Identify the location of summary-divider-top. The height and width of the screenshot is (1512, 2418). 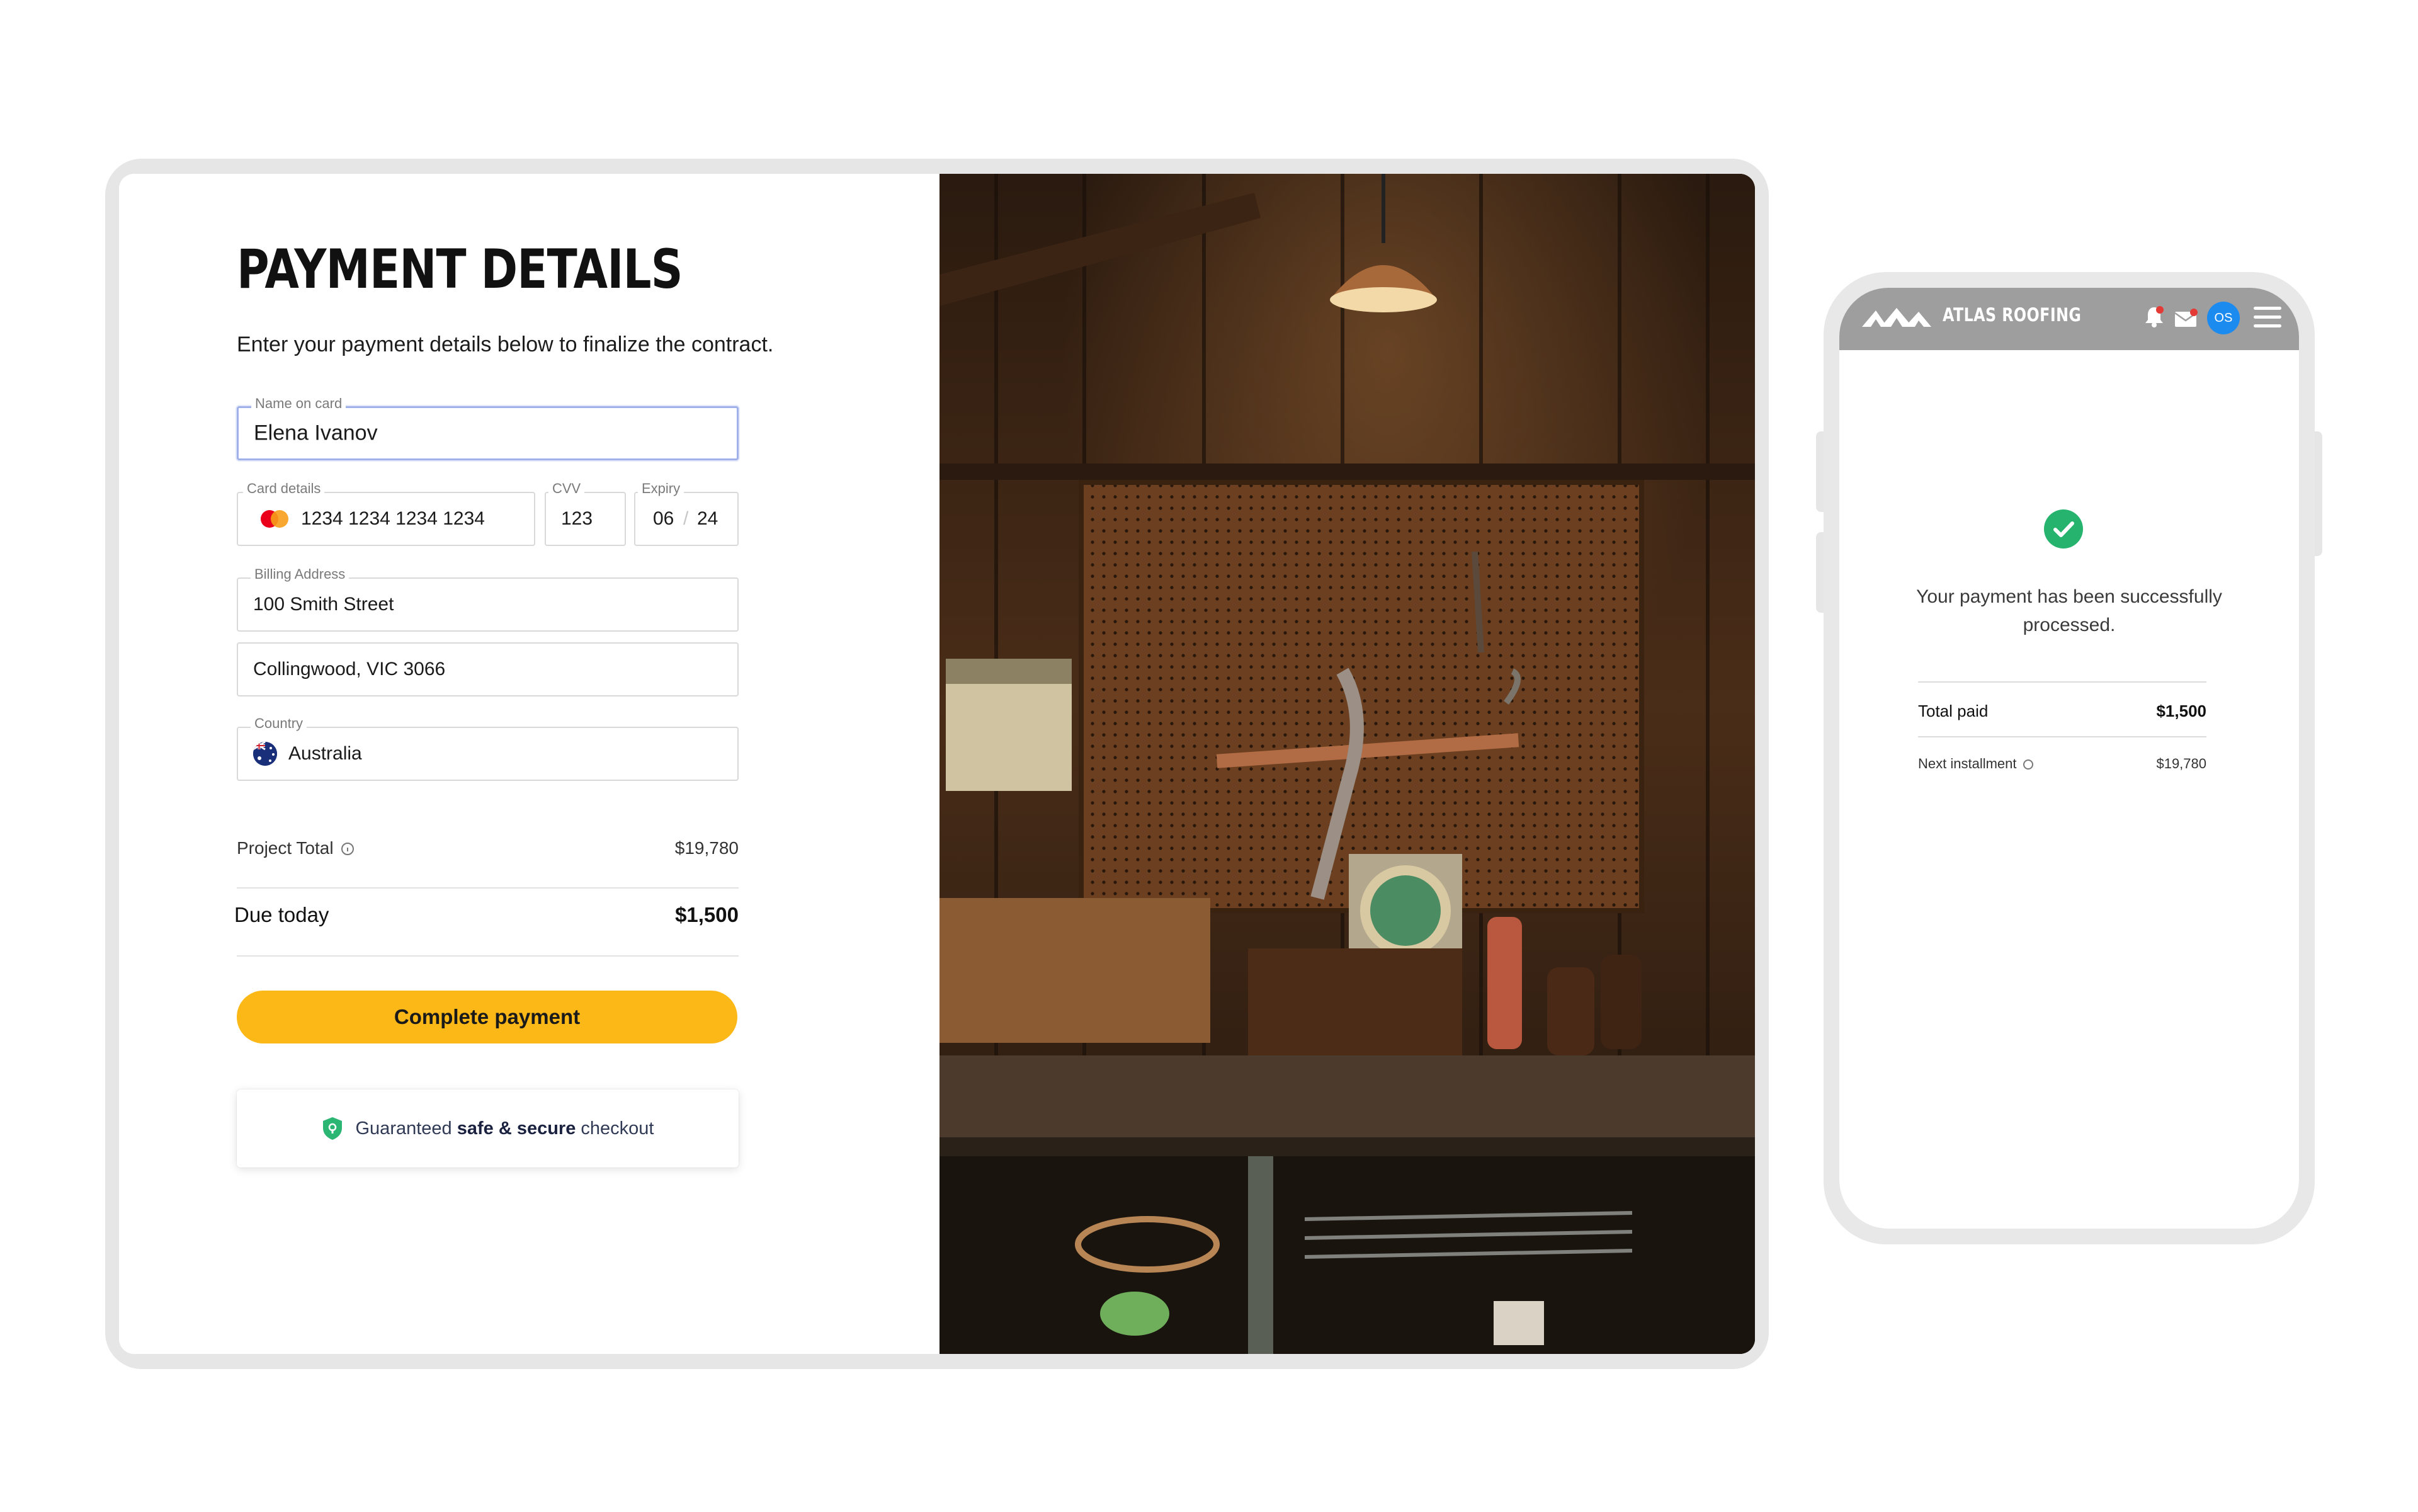
(488, 888).